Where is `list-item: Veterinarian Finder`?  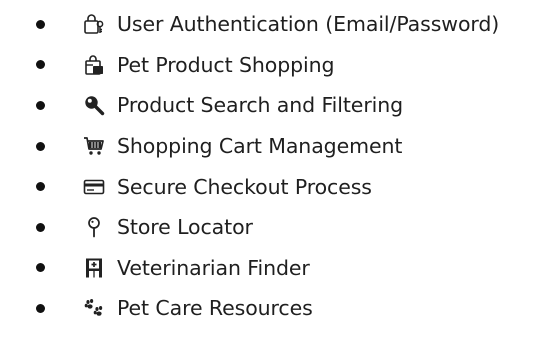 list-item: Veterinarian Finder is located at coordinates (276, 268).